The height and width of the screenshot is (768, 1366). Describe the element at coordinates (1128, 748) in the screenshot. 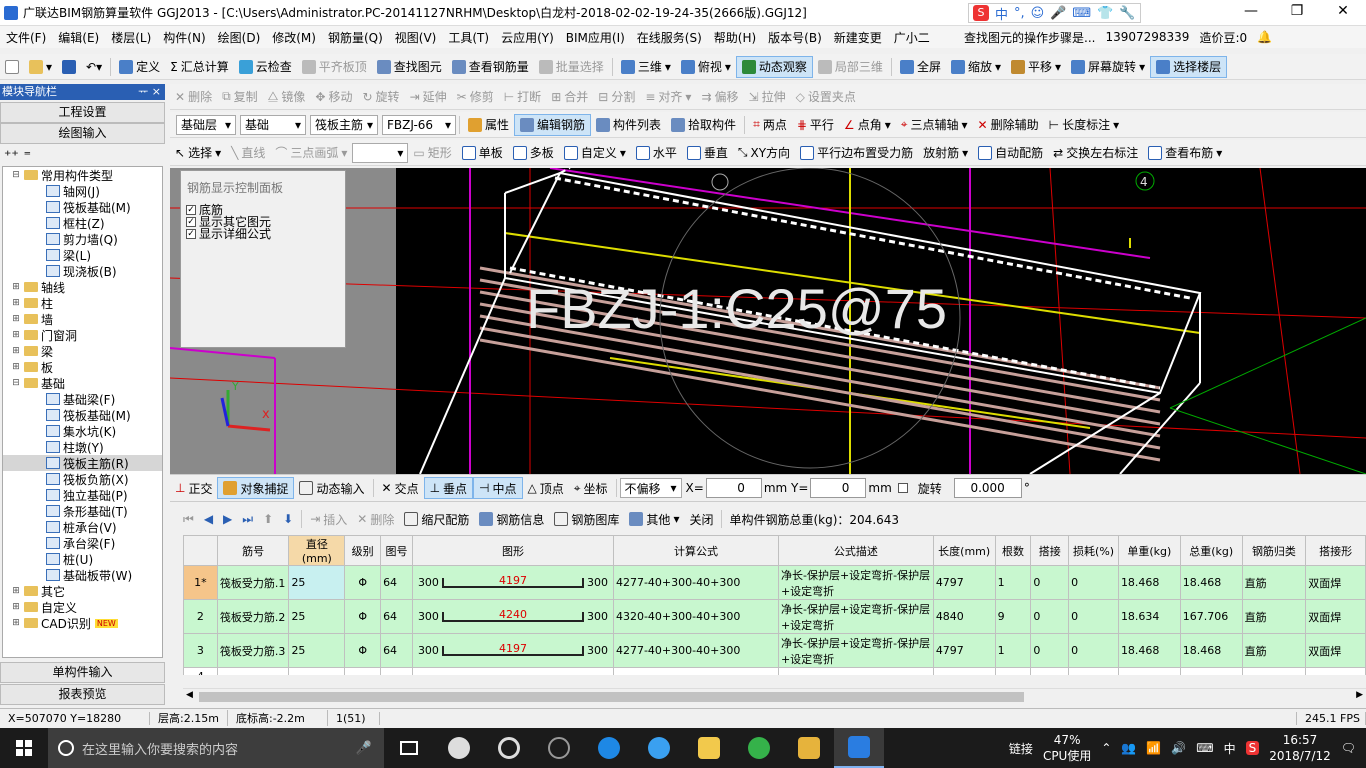

I see `people-icon: 👥` at that location.